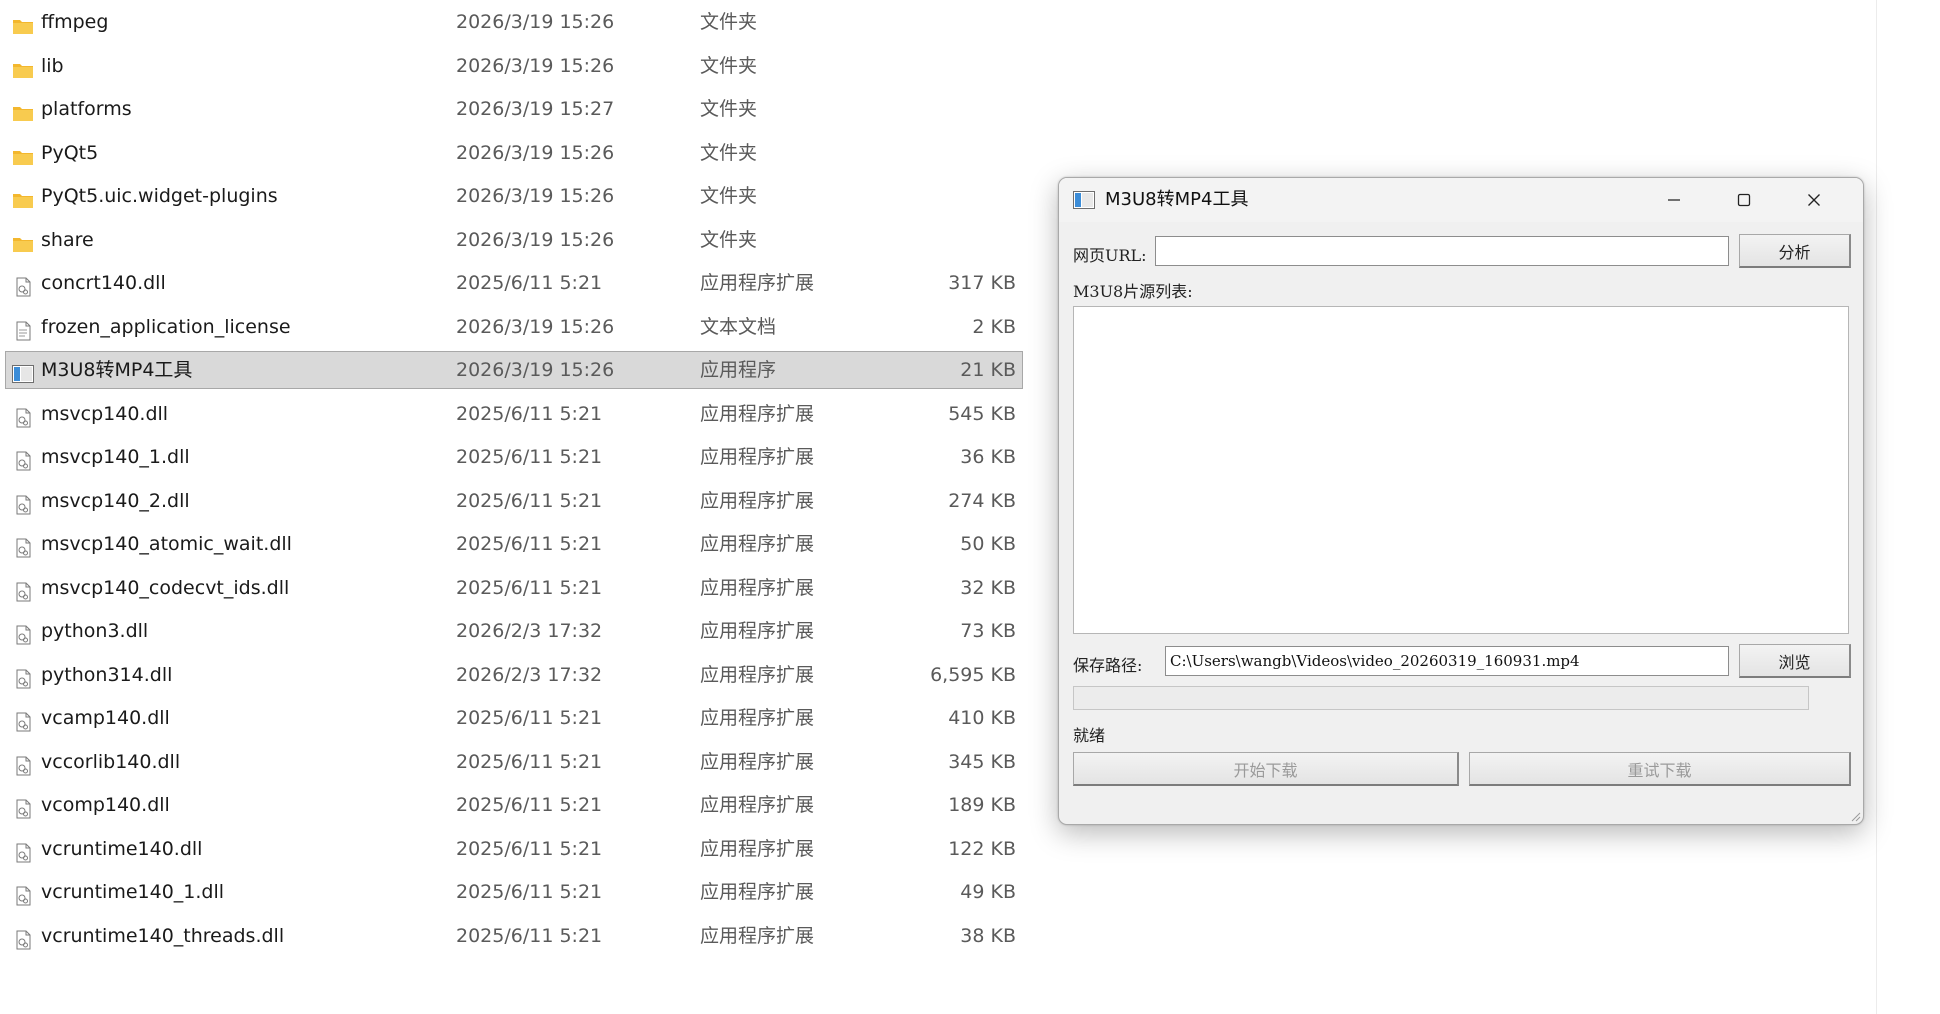 This screenshot has height=1014, width=1940. I want to click on save-path-input, so click(1447, 661).